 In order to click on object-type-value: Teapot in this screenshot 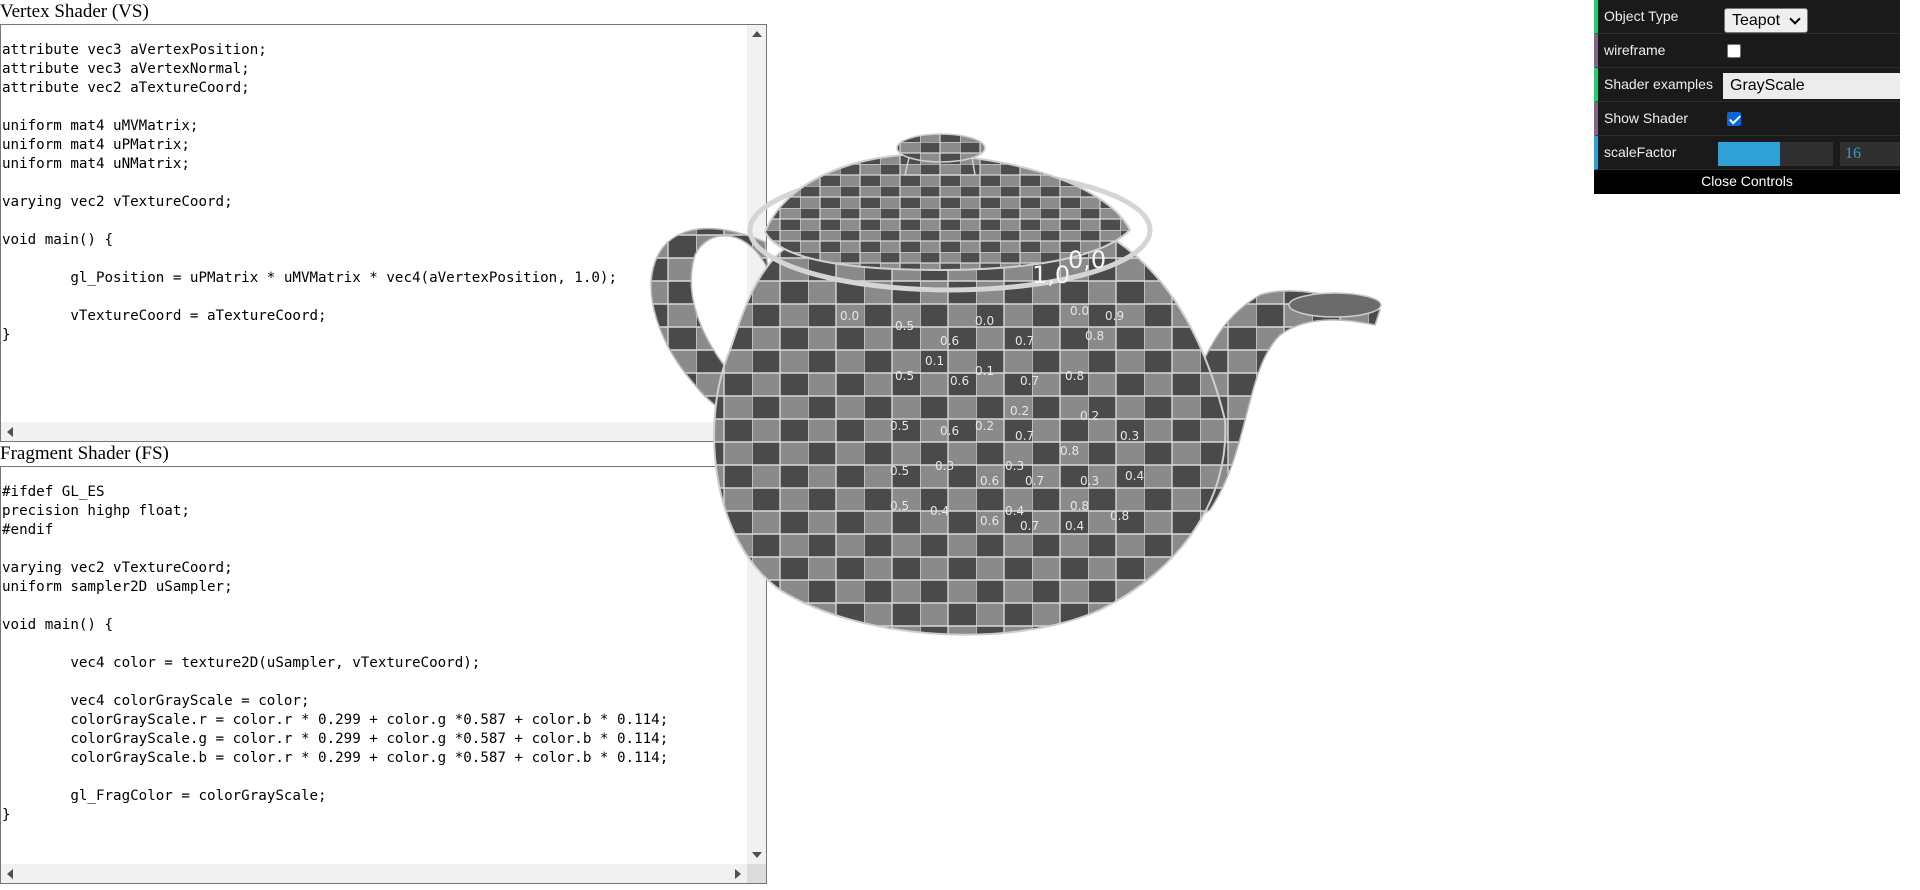, I will do `click(1756, 20)`.